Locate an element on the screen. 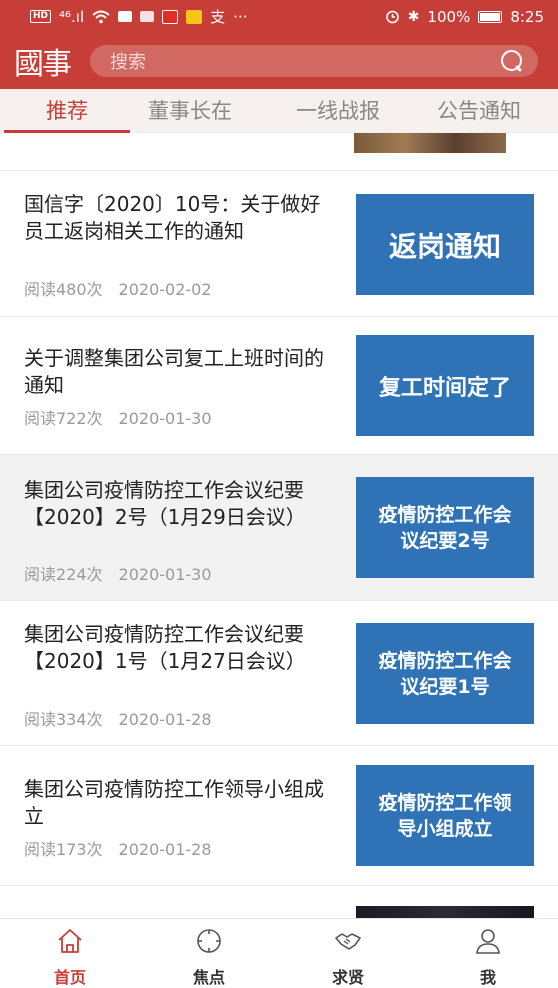  article-thumbnail: 疫情防控工作会议纪要2号 is located at coordinates (445, 527).